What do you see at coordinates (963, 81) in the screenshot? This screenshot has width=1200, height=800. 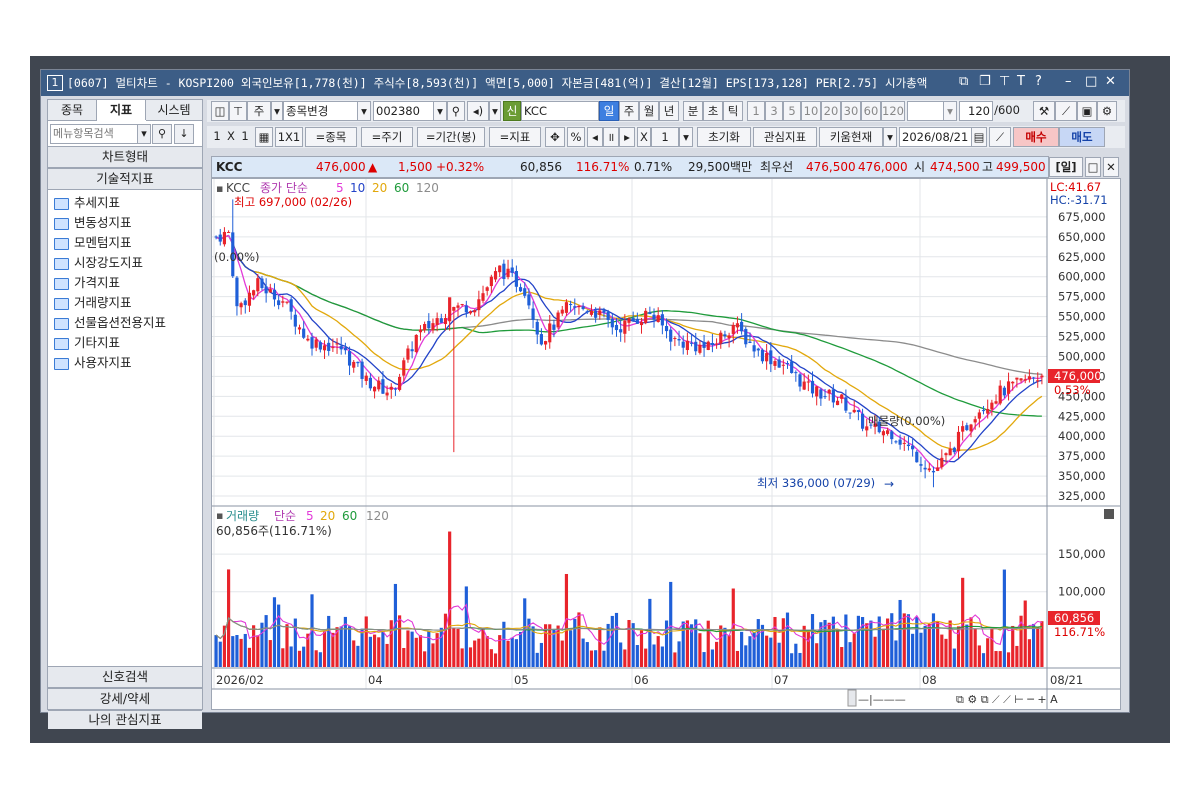 I see `layout-icon: ⧉` at bounding box center [963, 81].